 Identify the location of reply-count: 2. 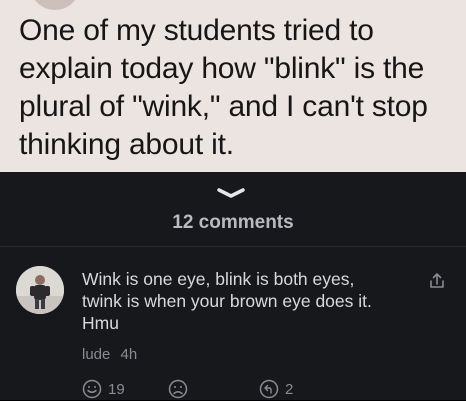
(289, 389).